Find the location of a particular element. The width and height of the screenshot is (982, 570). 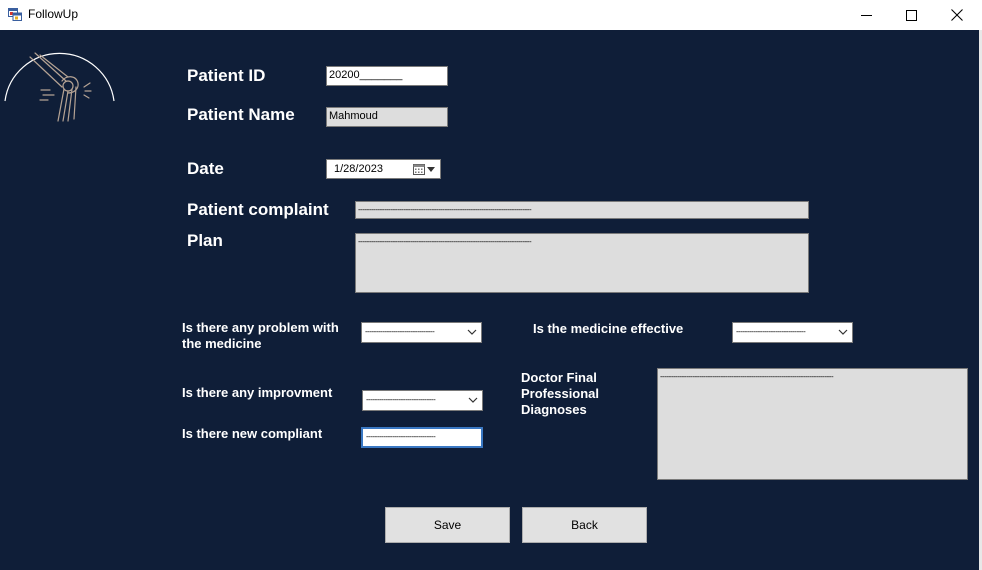

new-complaint-value: -------------------------------- is located at coordinates (401, 436).